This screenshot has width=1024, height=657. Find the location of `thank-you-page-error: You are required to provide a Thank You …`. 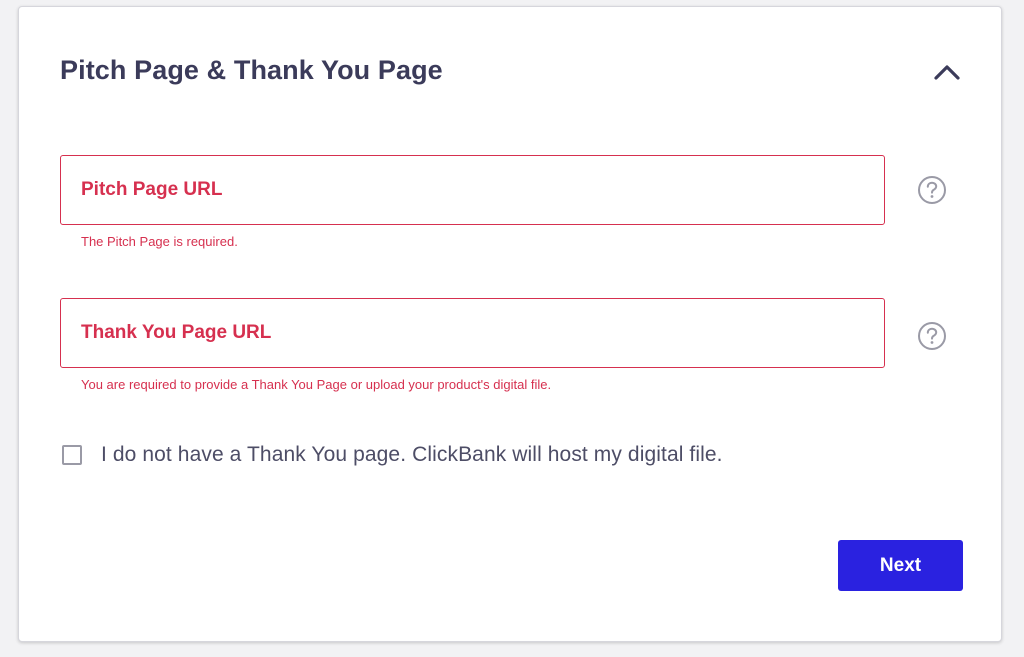

thank-you-page-error: You are required to provide a Thank You … is located at coordinates (316, 384).